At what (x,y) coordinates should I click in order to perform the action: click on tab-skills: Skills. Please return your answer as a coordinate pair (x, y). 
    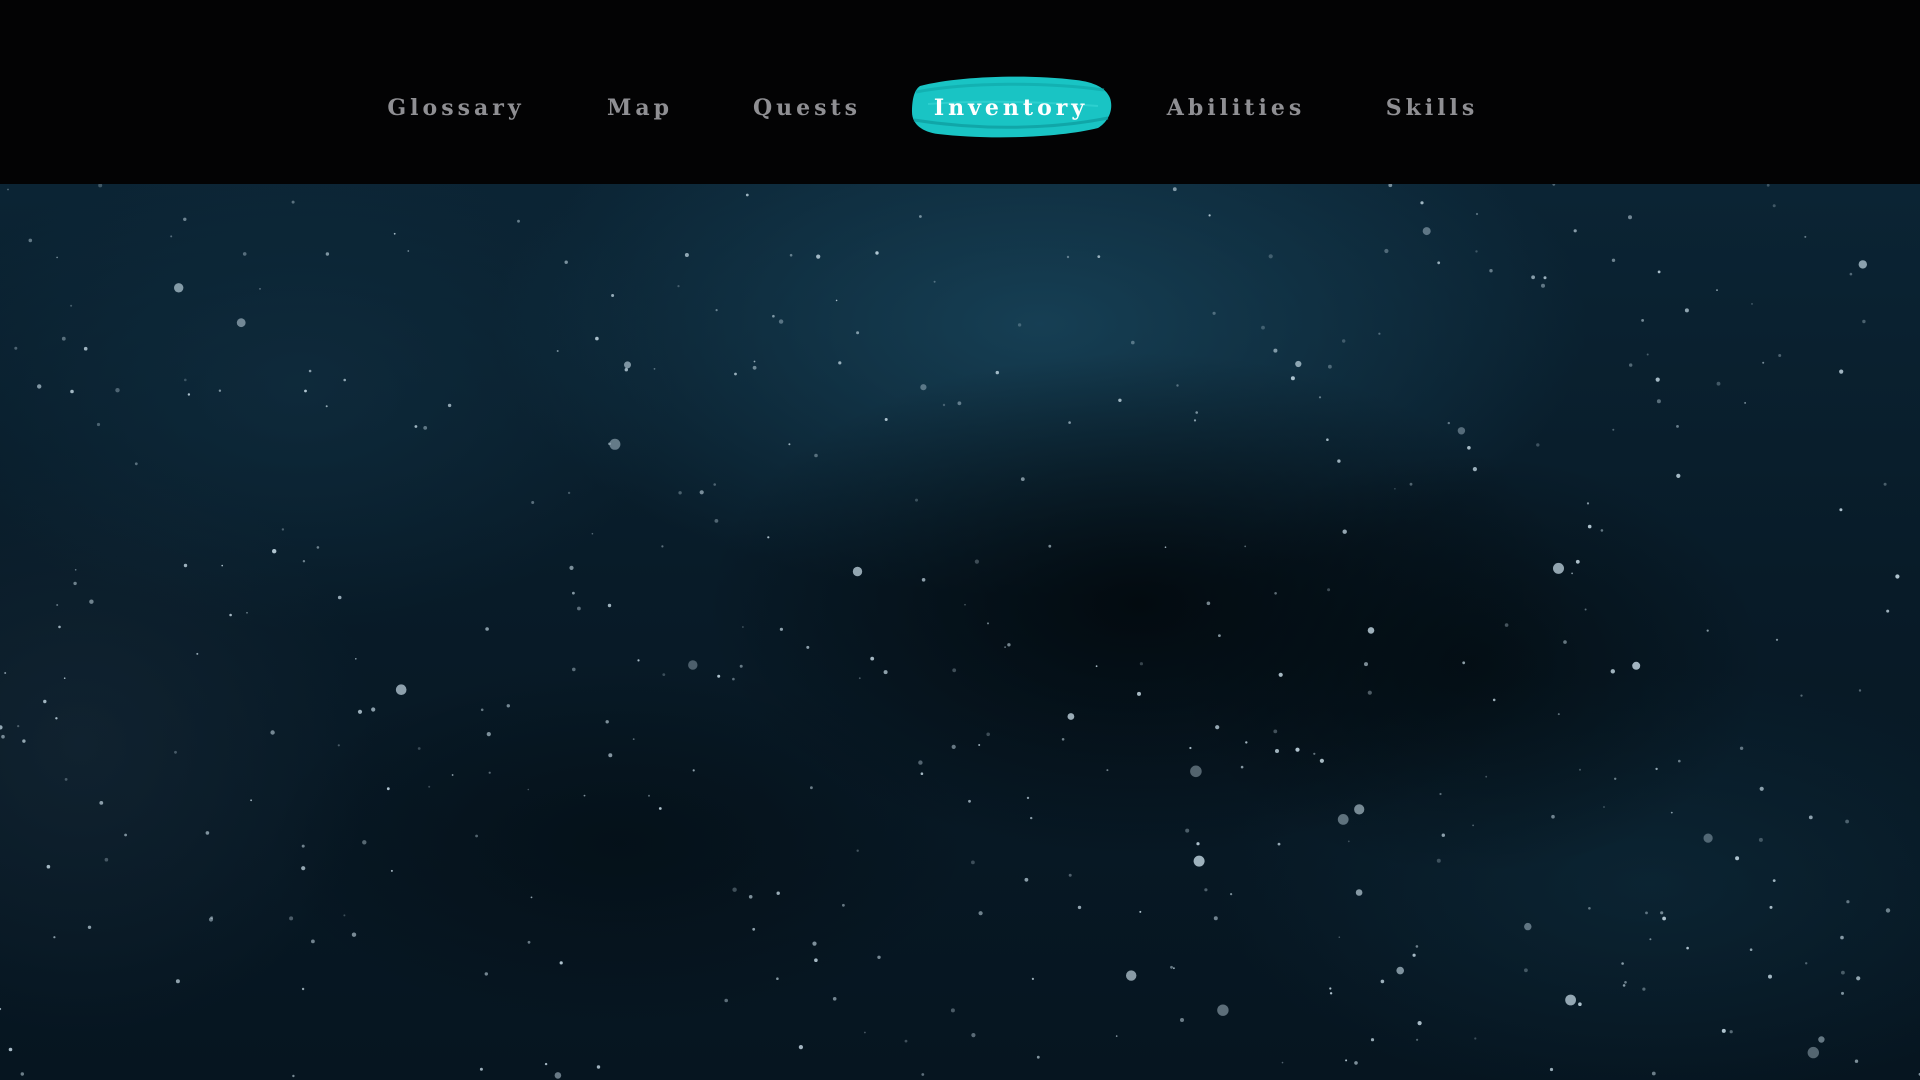
    Looking at the image, I should click on (1432, 108).